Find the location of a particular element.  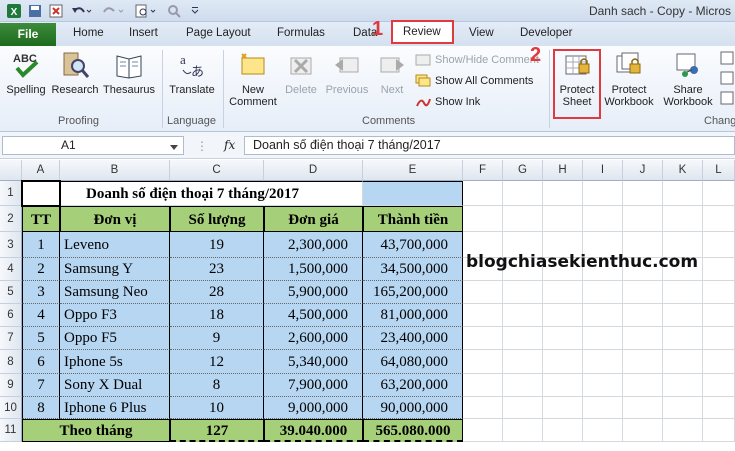

show-hide-comment-button: Show/Hide Comment is located at coordinates (477, 60).